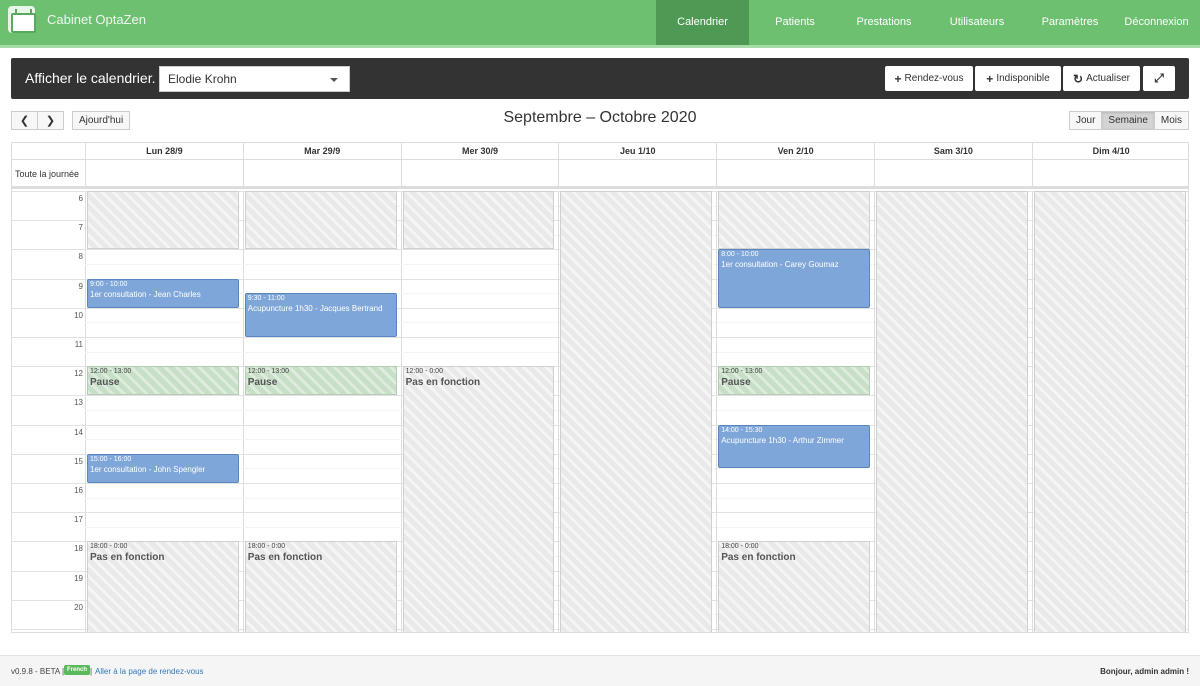  I want to click on day-header-5: Sam 3/10, so click(953, 151).